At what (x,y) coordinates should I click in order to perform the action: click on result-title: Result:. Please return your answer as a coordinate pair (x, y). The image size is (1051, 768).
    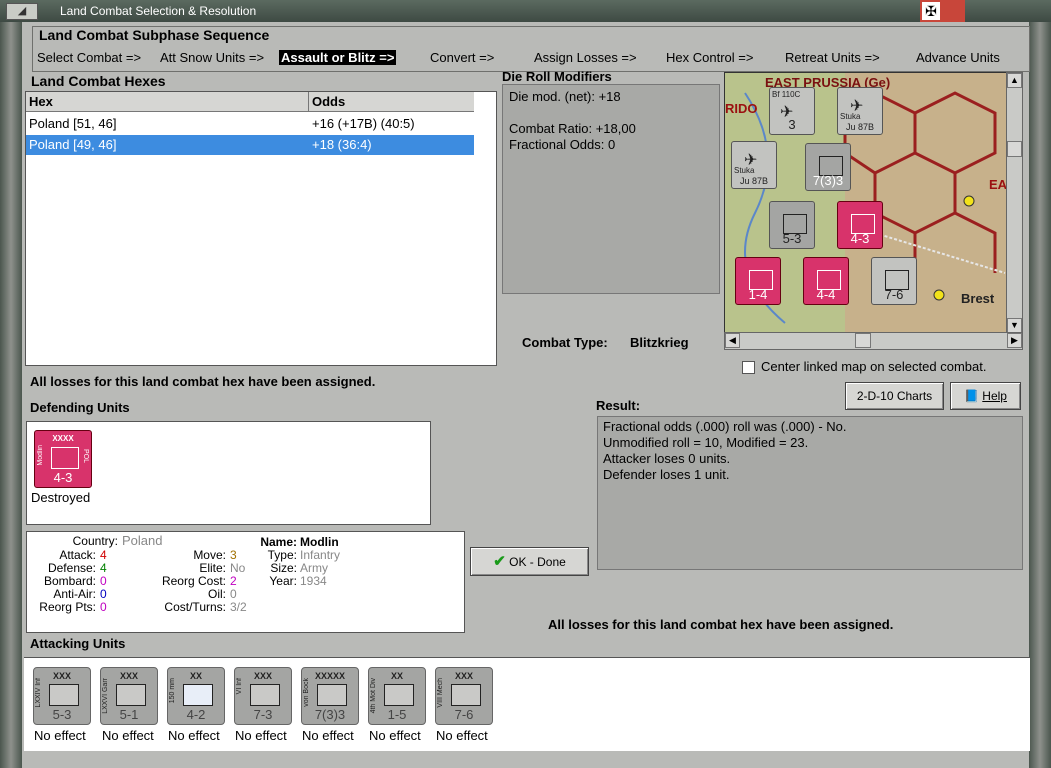
    Looking at the image, I should click on (618, 405).